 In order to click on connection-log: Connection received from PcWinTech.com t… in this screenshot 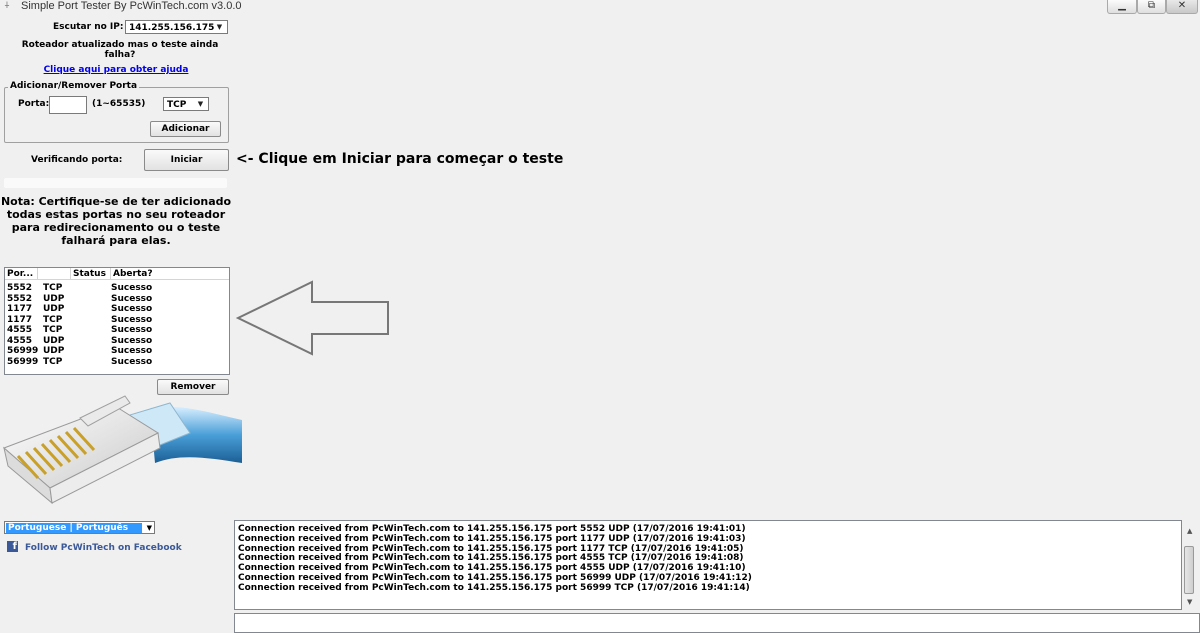, I will do `click(708, 565)`.